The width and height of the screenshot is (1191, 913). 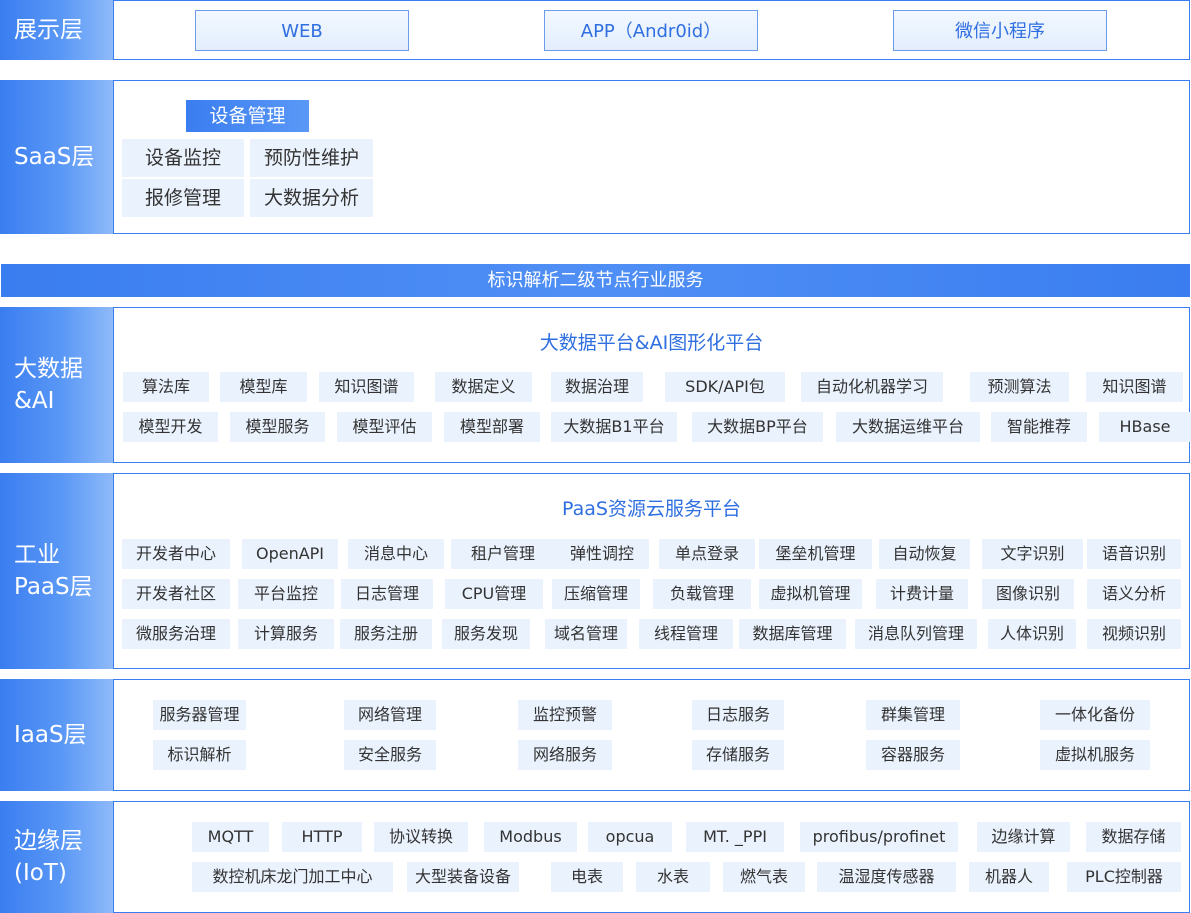 What do you see at coordinates (757, 427) in the screenshot?
I see `bigdata-tag: 大数据BP平台` at bounding box center [757, 427].